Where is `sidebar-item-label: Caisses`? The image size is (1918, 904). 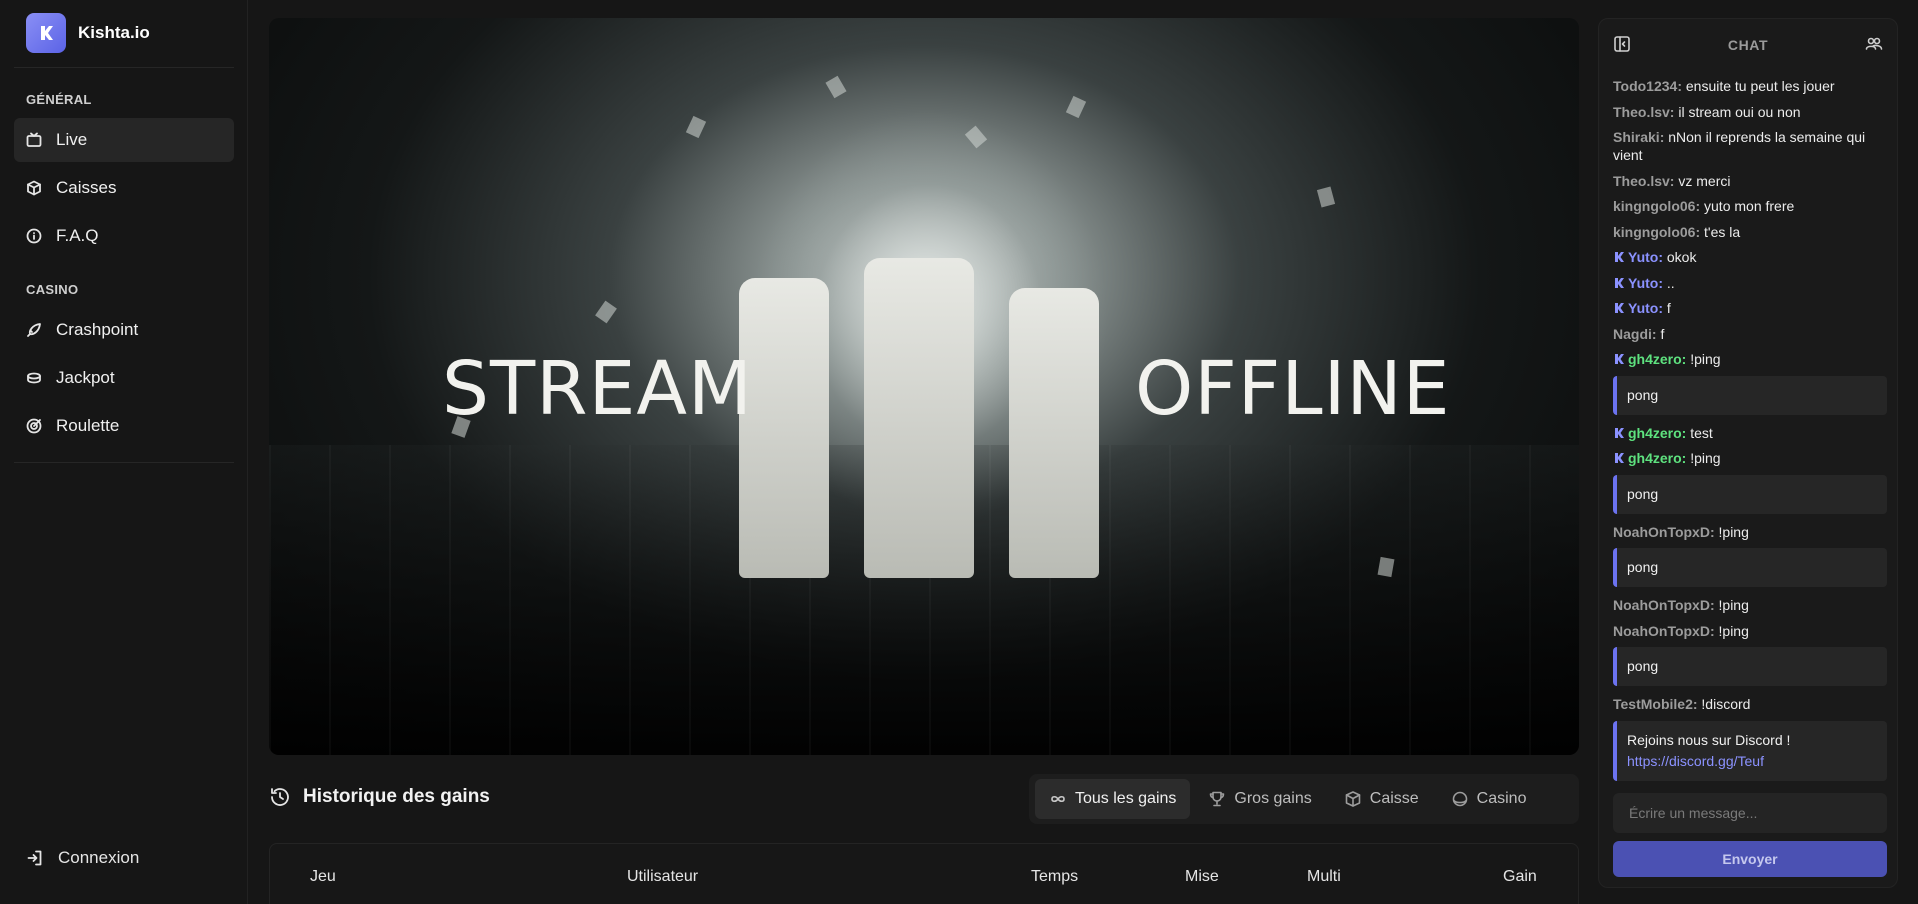 sidebar-item-label: Caisses is located at coordinates (86, 187).